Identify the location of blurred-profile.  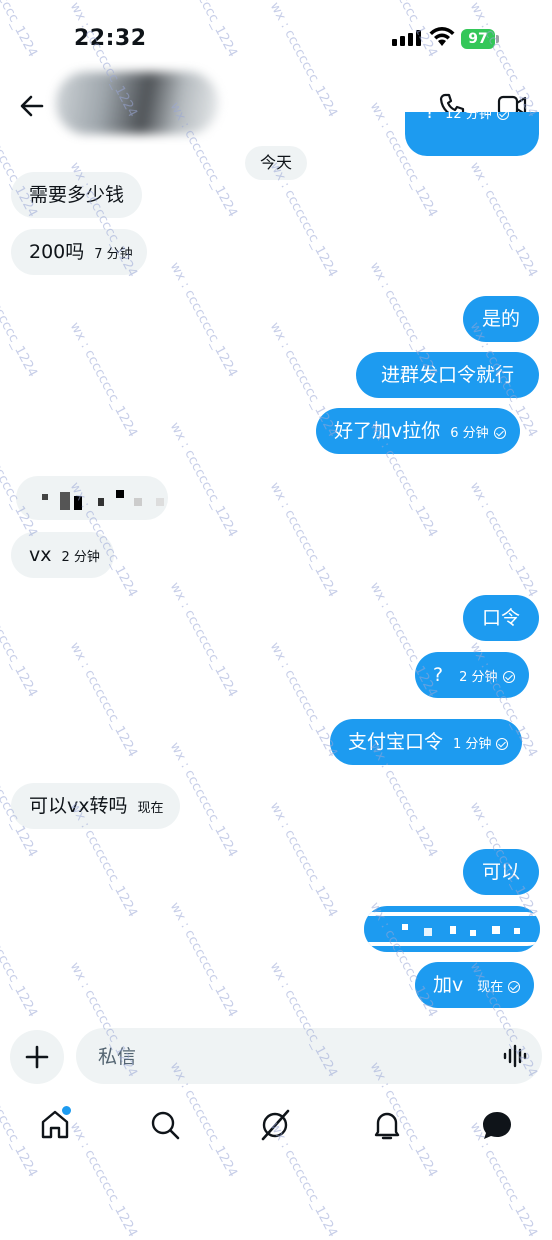
(137, 103).